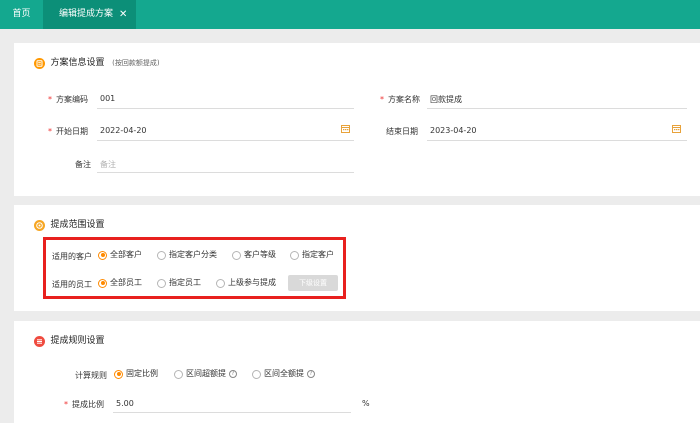 Image resolution: width=700 pixels, height=423 pixels. Describe the element at coordinates (39, 341) in the screenshot. I see `rule-section-icon` at that location.